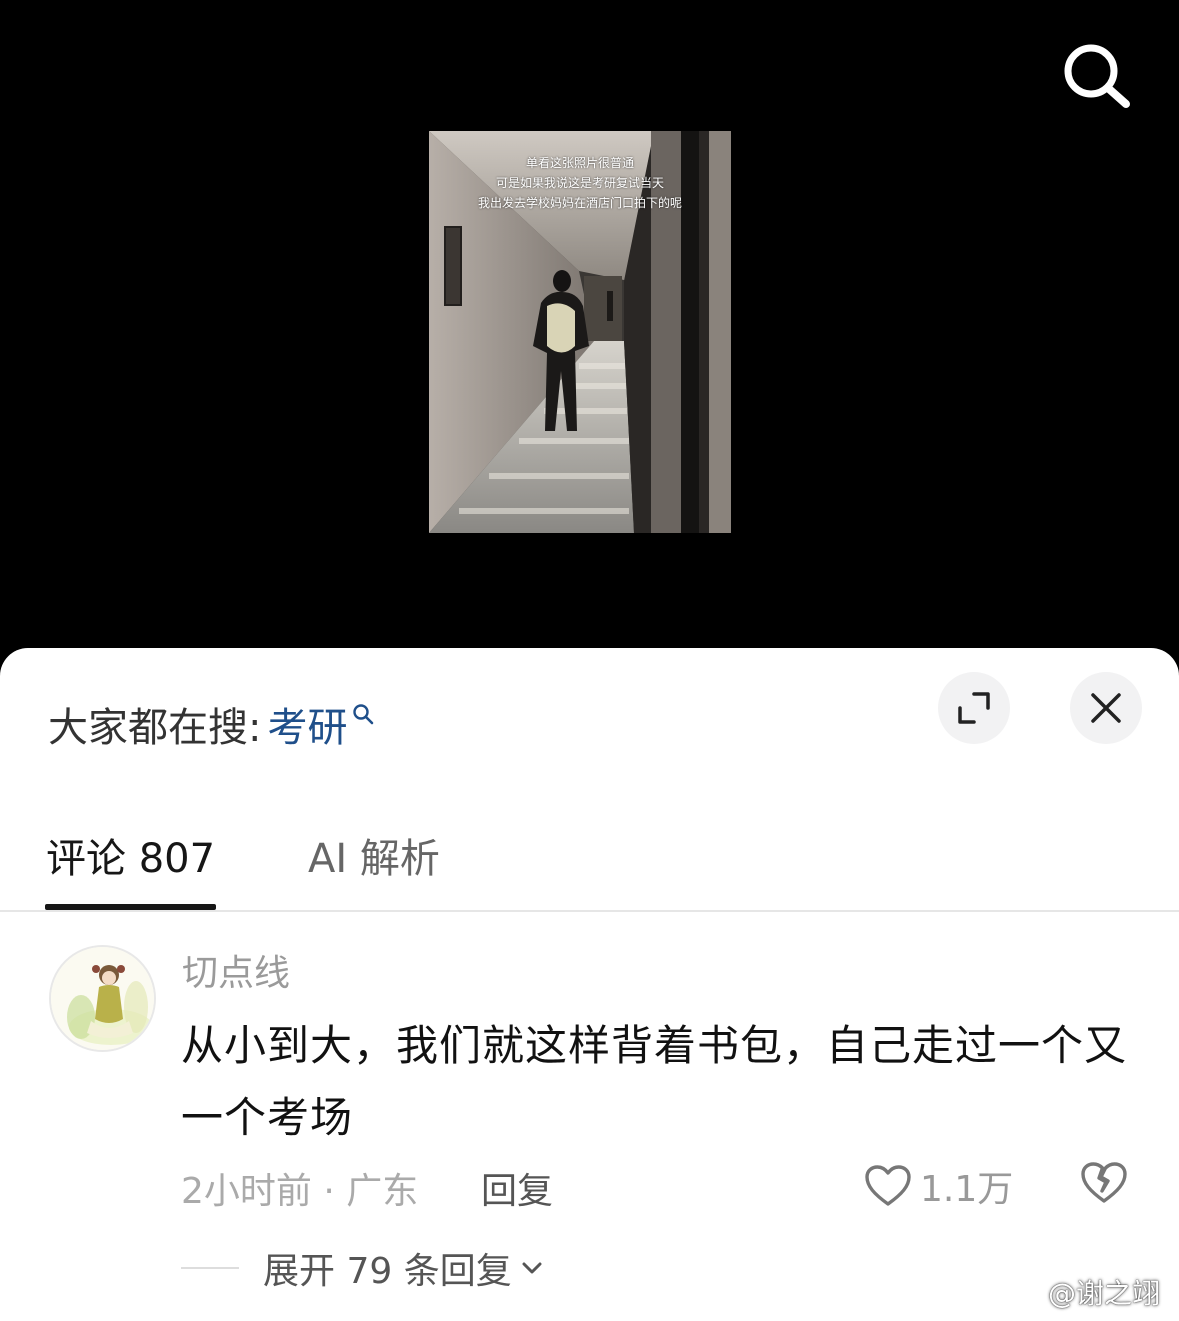 This screenshot has width=1179, height=1321. I want to click on expand-replies-button: 展开 79 条回复, so click(363, 1268).